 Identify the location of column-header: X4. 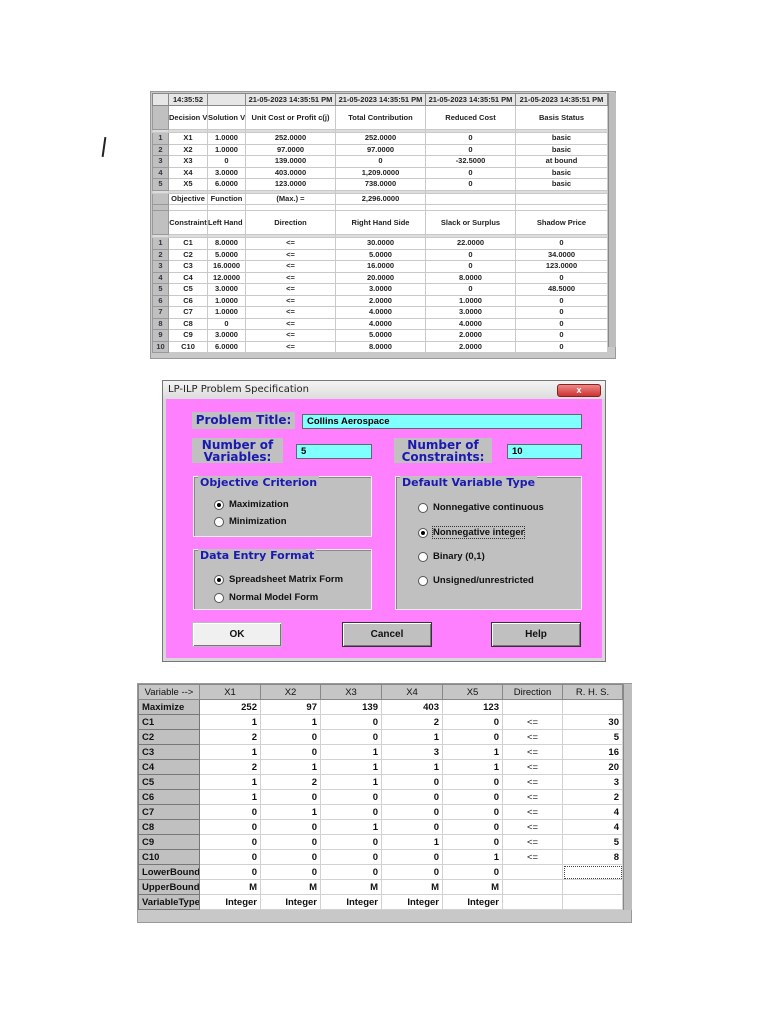
(412, 692).